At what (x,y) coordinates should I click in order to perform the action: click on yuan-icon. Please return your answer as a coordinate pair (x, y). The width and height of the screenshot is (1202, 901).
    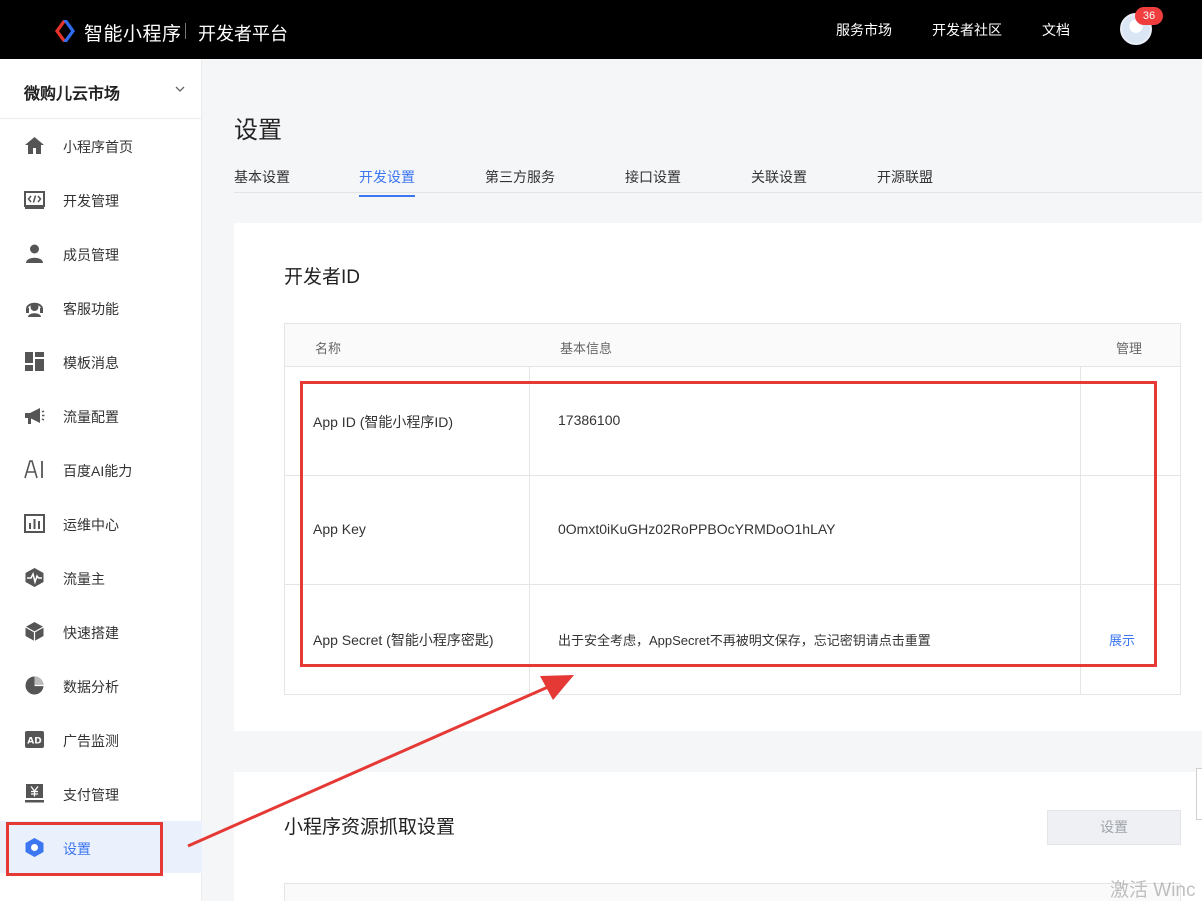
    Looking at the image, I should click on (34, 793).